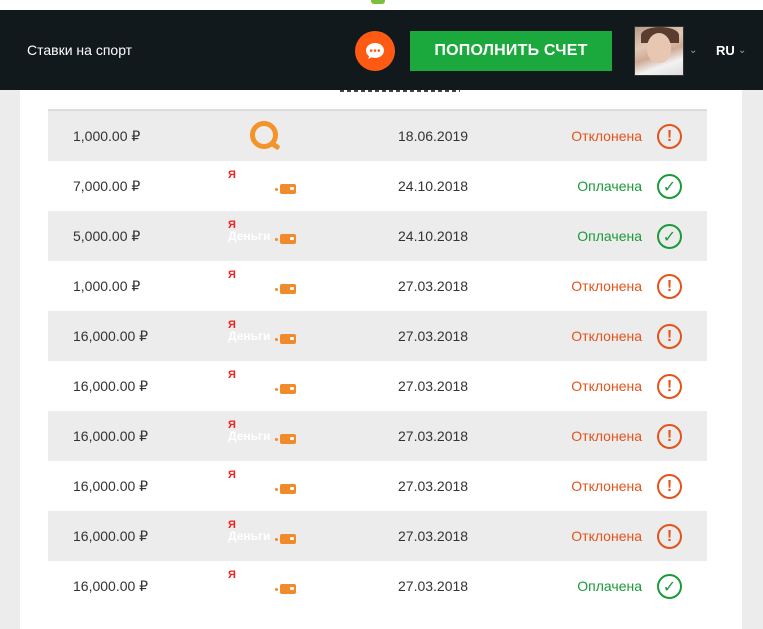 This screenshot has height=629, width=763. What do you see at coordinates (107, 236) in the screenshot?
I see `amount-cell: 5,000.00 ₽` at bounding box center [107, 236].